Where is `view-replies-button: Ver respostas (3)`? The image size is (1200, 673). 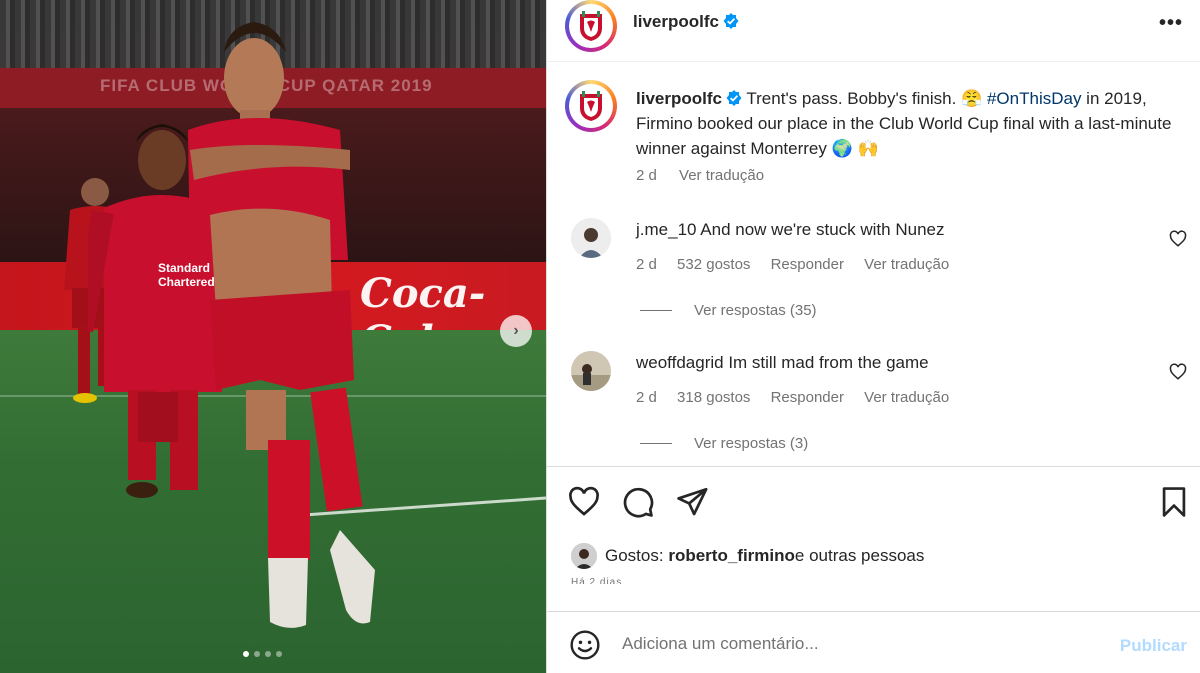 view-replies-button: Ver respostas (3) is located at coordinates (724, 443).